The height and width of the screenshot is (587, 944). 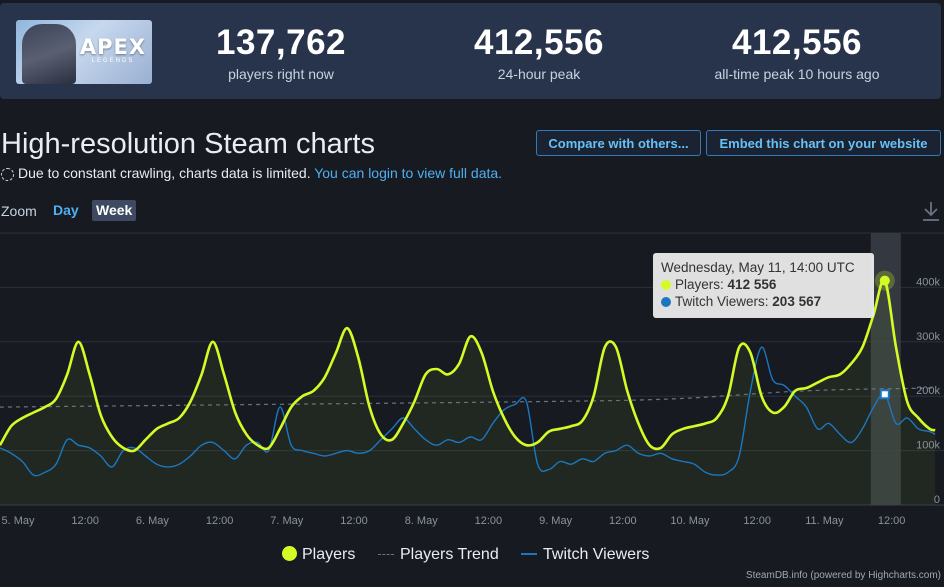 I want to click on stat-label: 24-hour peak, so click(x=539, y=74).